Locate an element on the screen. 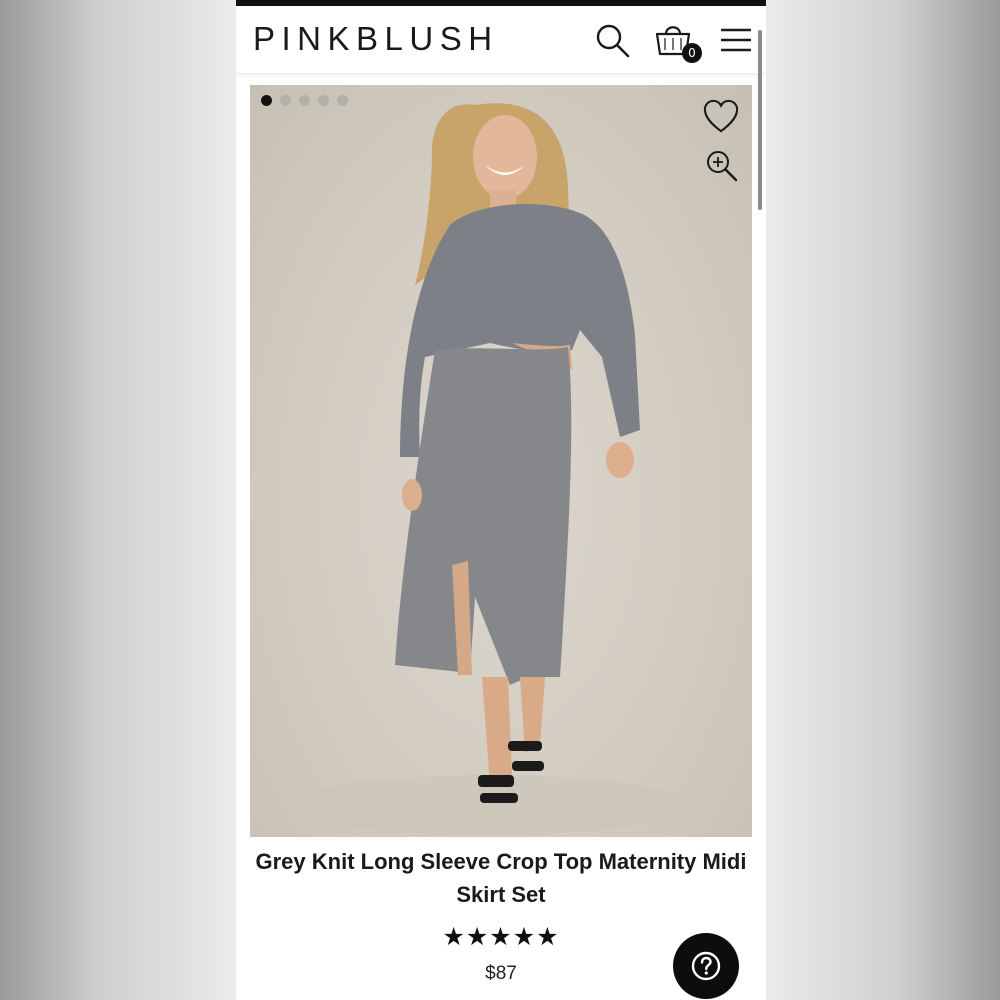  help-question-icon is located at coordinates (706, 966).